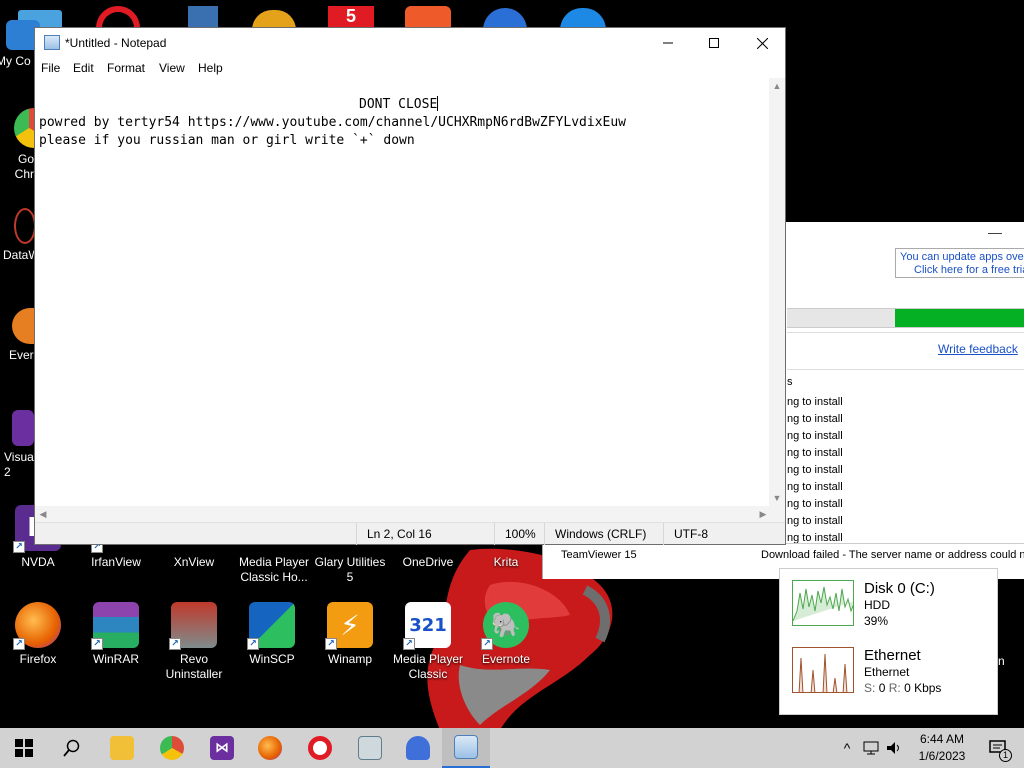 The image size is (1024, 768). I want to click on notepad-app-icon, so click(52, 42).